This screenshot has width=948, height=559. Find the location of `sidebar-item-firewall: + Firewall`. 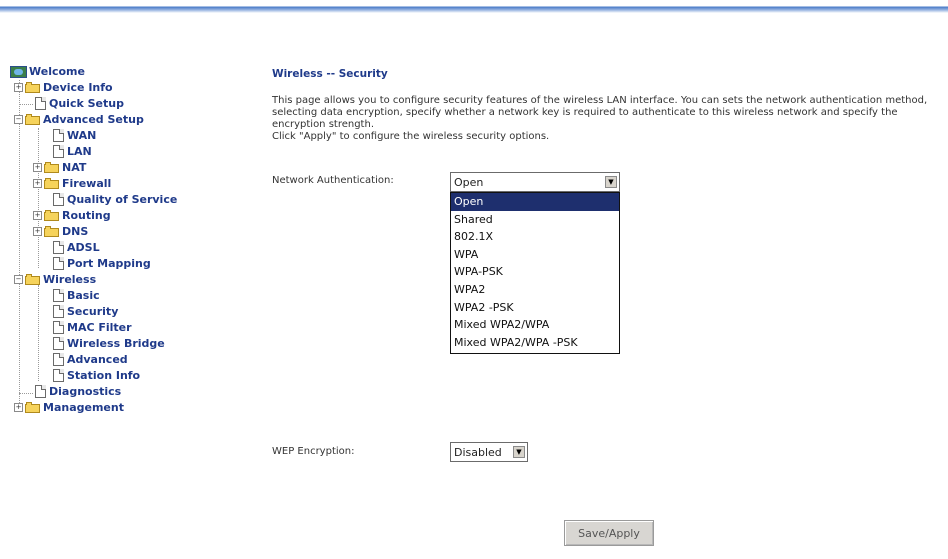

sidebar-item-firewall: + Firewall is located at coordinates (72, 183).